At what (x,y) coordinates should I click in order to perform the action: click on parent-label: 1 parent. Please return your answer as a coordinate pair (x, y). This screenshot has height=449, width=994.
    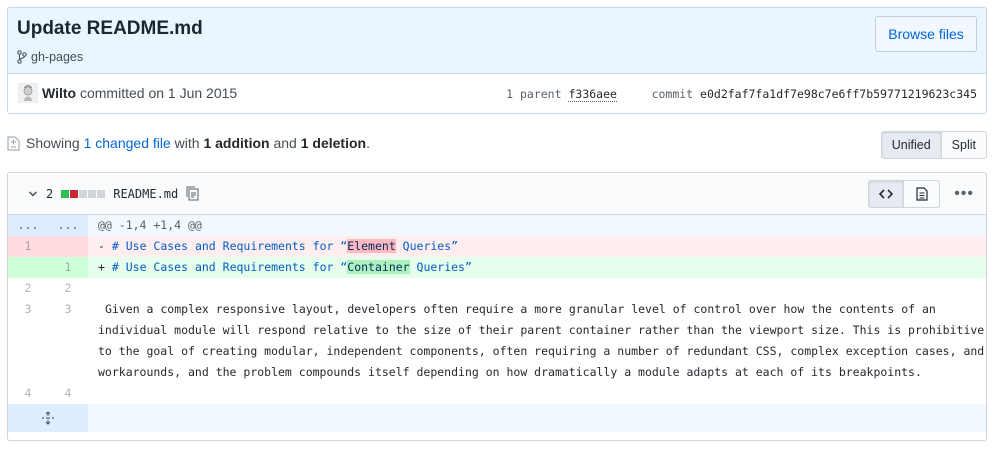
    Looking at the image, I should click on (534, 94).